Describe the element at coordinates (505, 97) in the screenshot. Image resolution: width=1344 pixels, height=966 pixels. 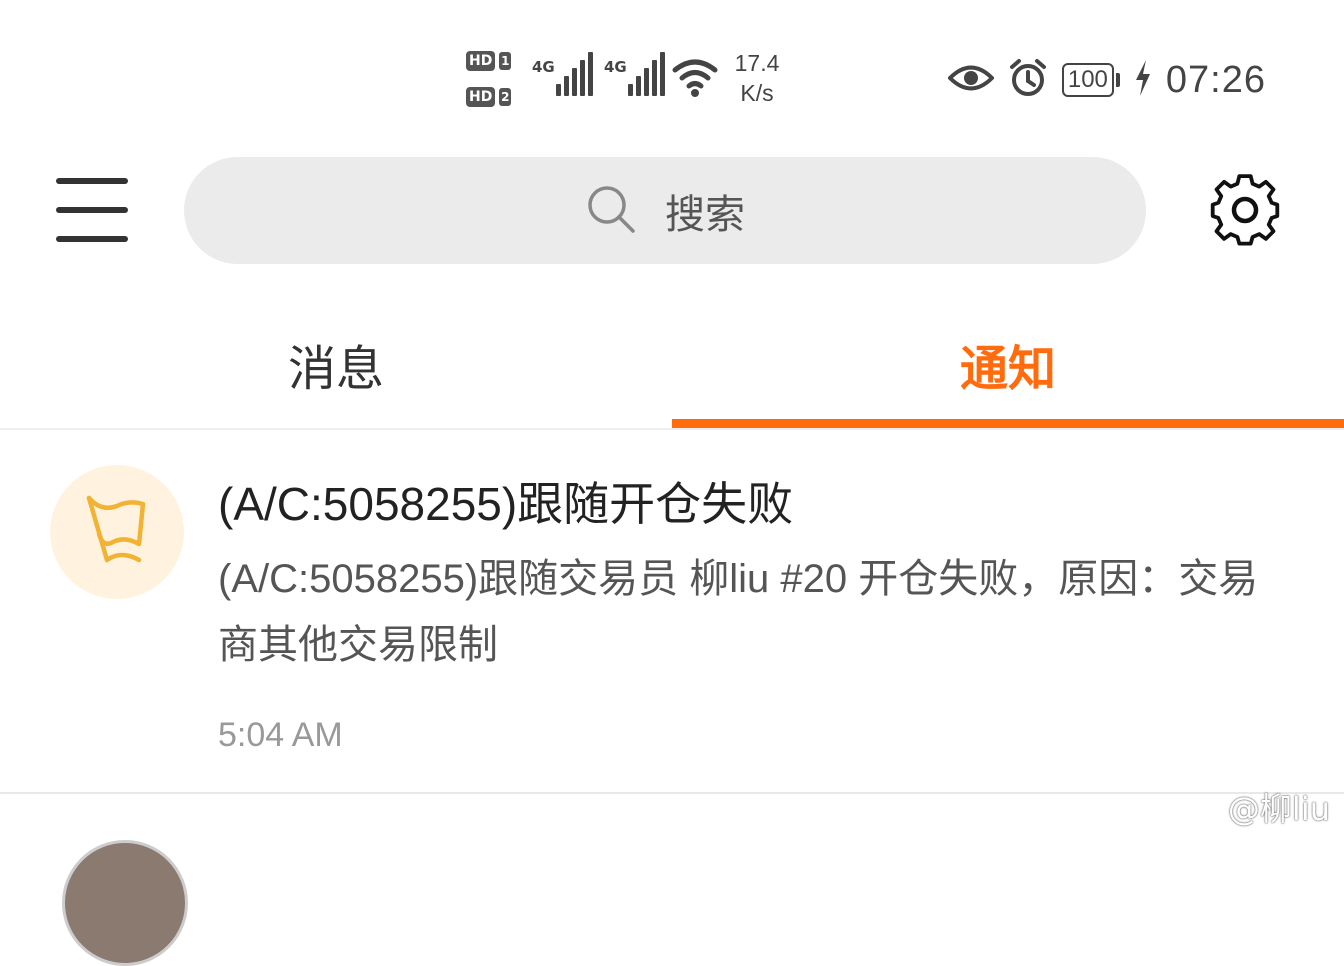
I see `sim-number-2: 2` at that location.